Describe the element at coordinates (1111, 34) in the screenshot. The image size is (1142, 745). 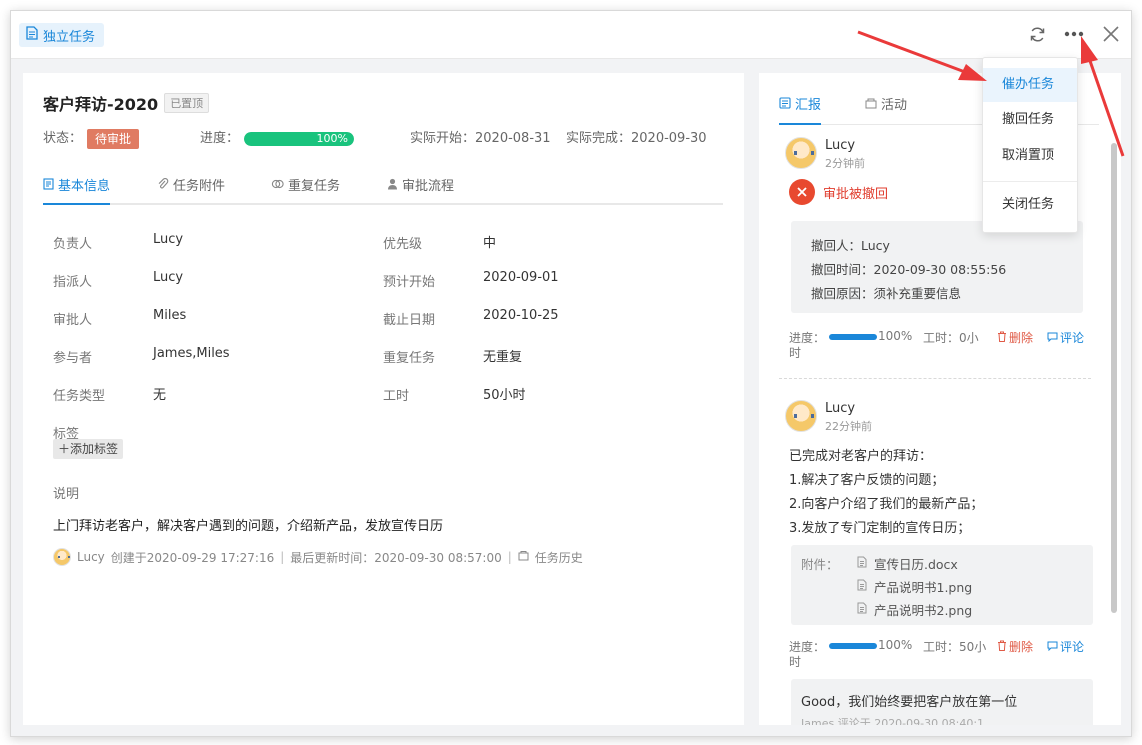
I see `close-icon` at that location.